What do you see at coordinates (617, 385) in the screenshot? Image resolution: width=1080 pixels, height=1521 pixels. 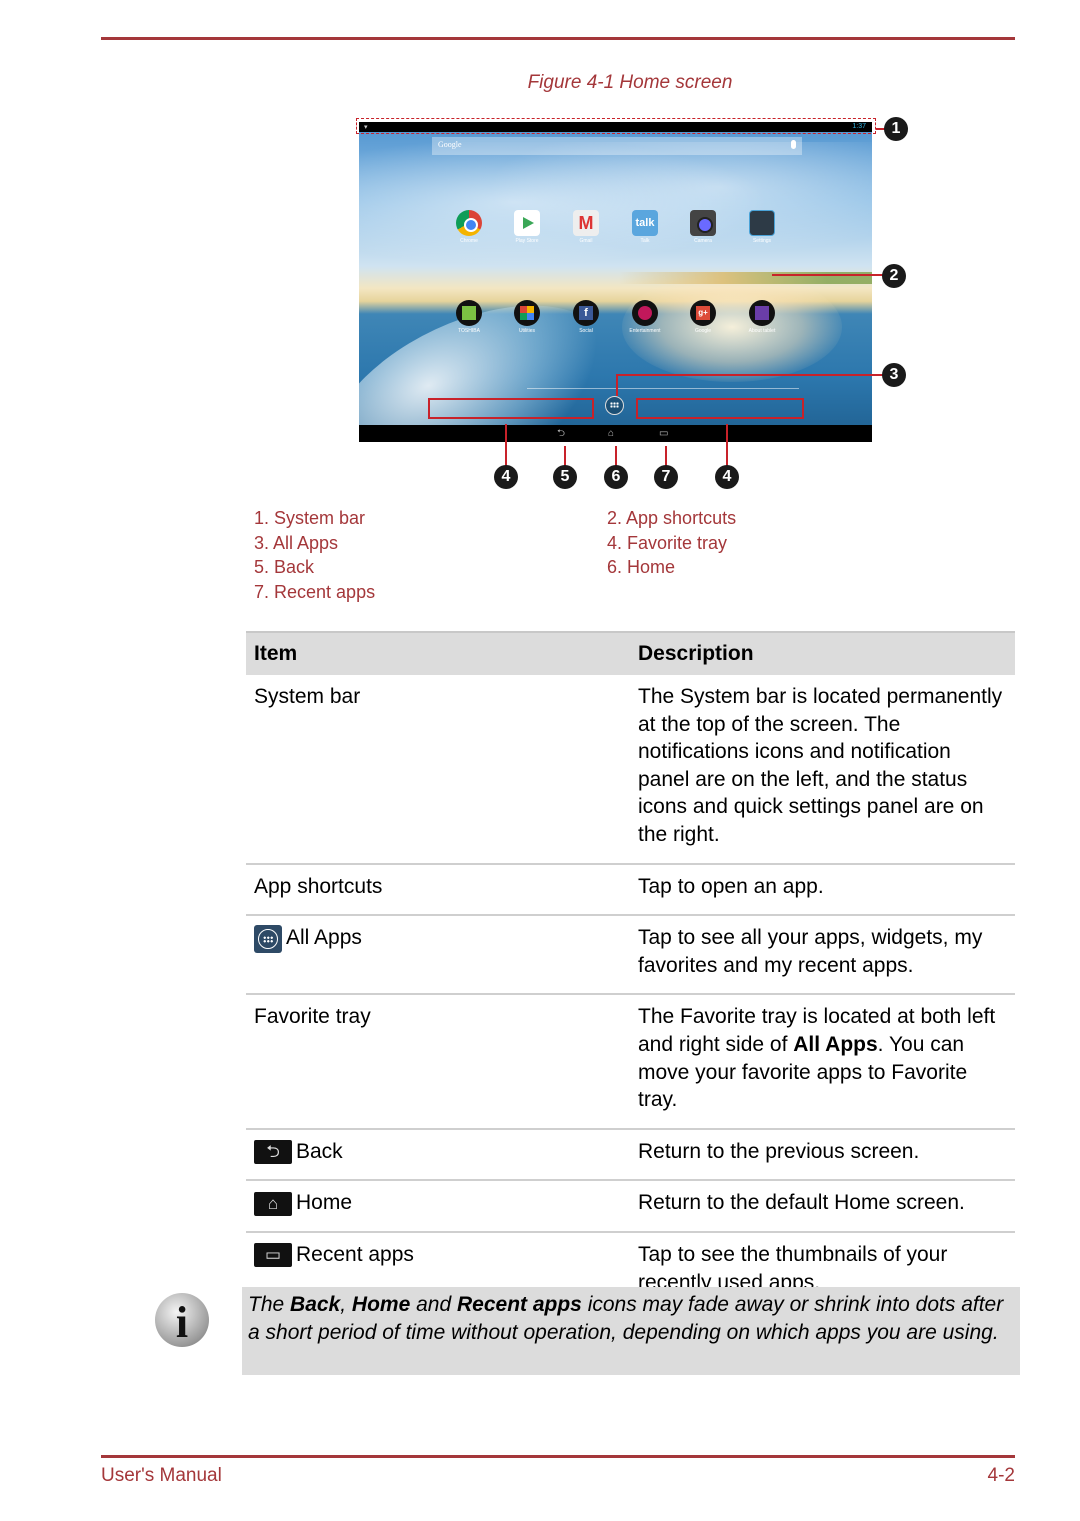 I see `callout-line-3b` at bounding box center [617, 385].